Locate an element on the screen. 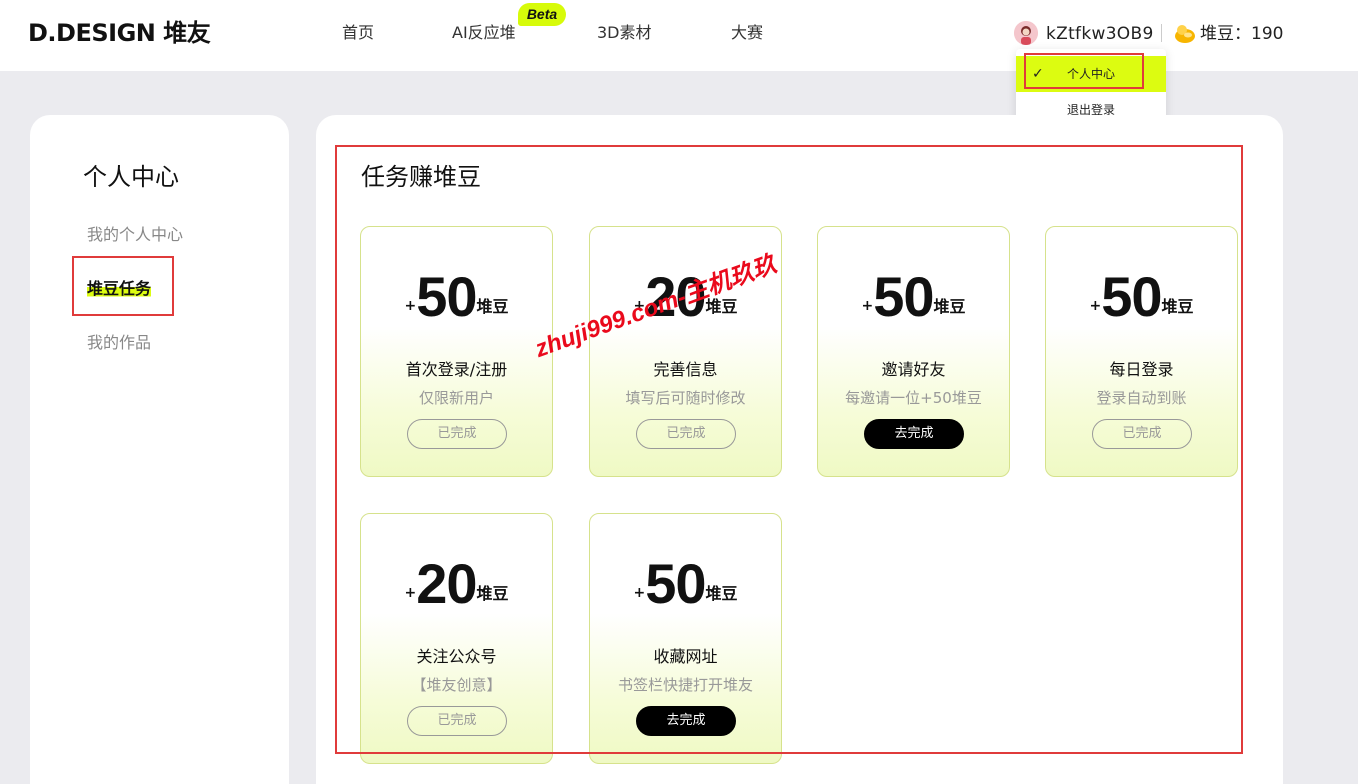 This screenshot has height=784, width=1358. nav-3d-assets: 3D素材 is located at coordinates (624, 33).